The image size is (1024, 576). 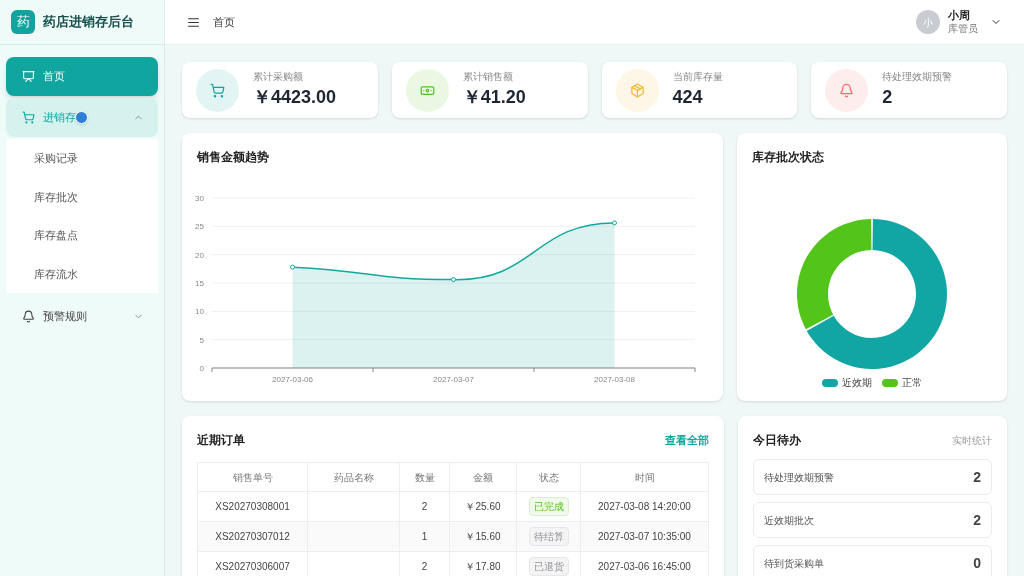 I want to click on legend-label: 正常, so click(x=912, y=383).